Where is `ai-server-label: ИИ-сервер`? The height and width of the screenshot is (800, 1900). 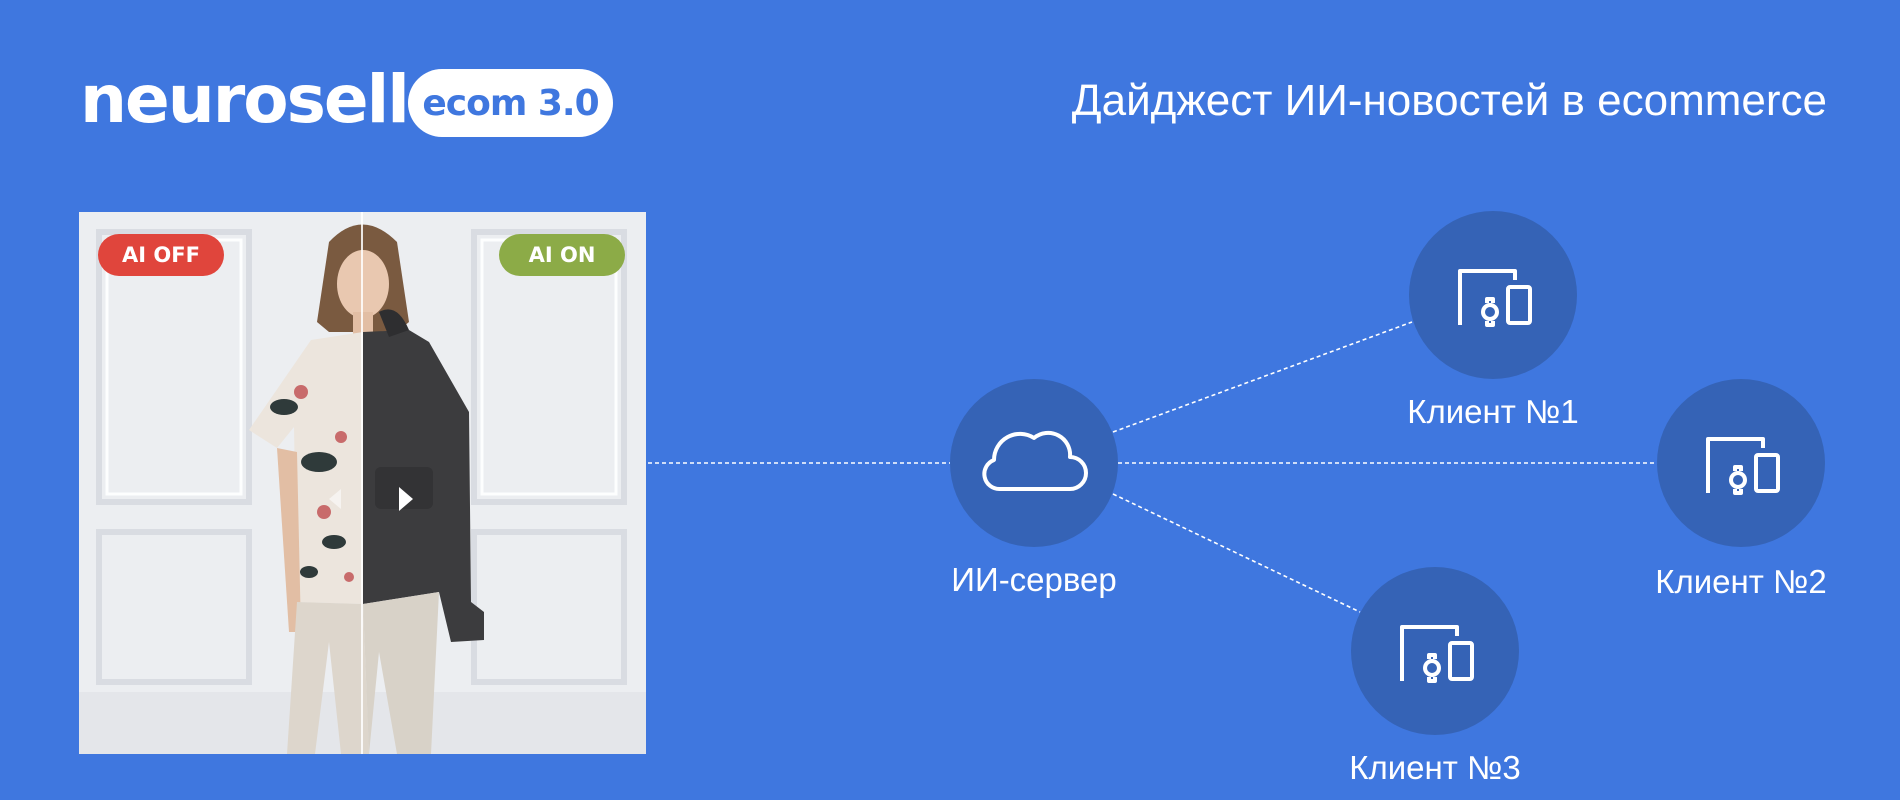
ai-server-label: ИИ-сервер is located at coordinates (1034, 579).